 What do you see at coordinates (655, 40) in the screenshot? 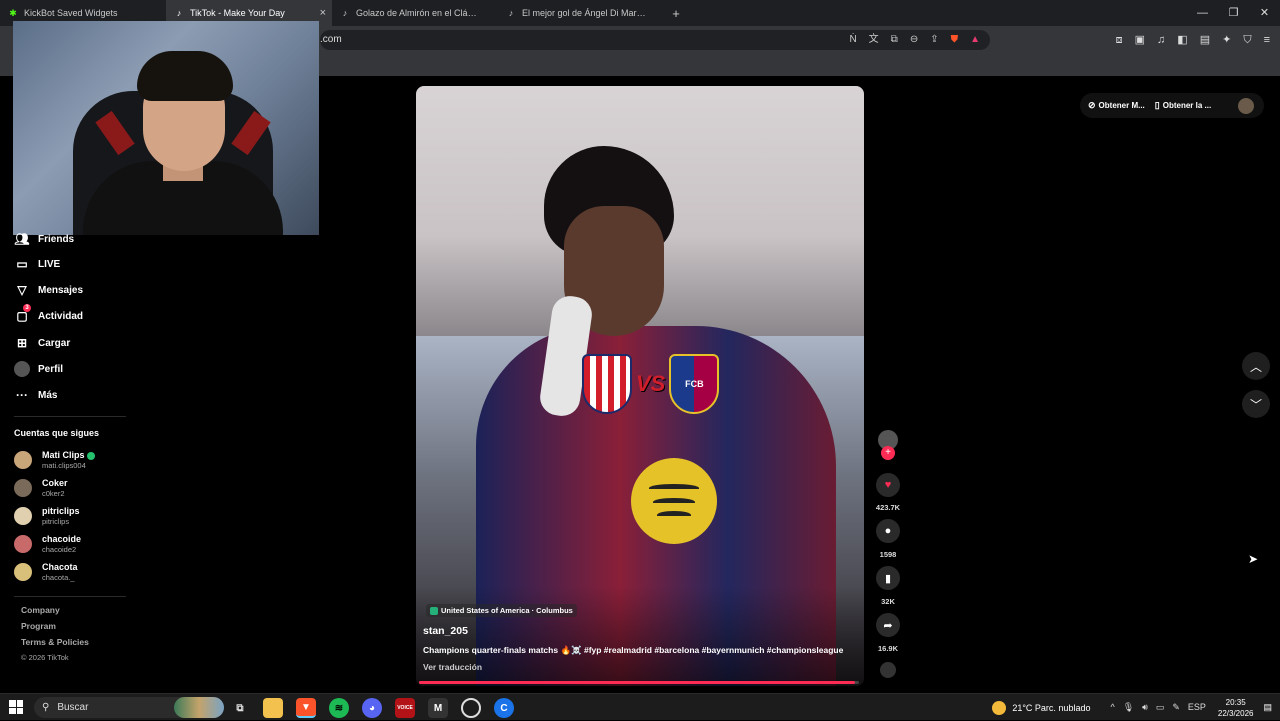
I see `address-bar: .com Ṅ 文 ⧉ ⊖ ⇪ ⛊ ▲` at bounding box center [655, 40].